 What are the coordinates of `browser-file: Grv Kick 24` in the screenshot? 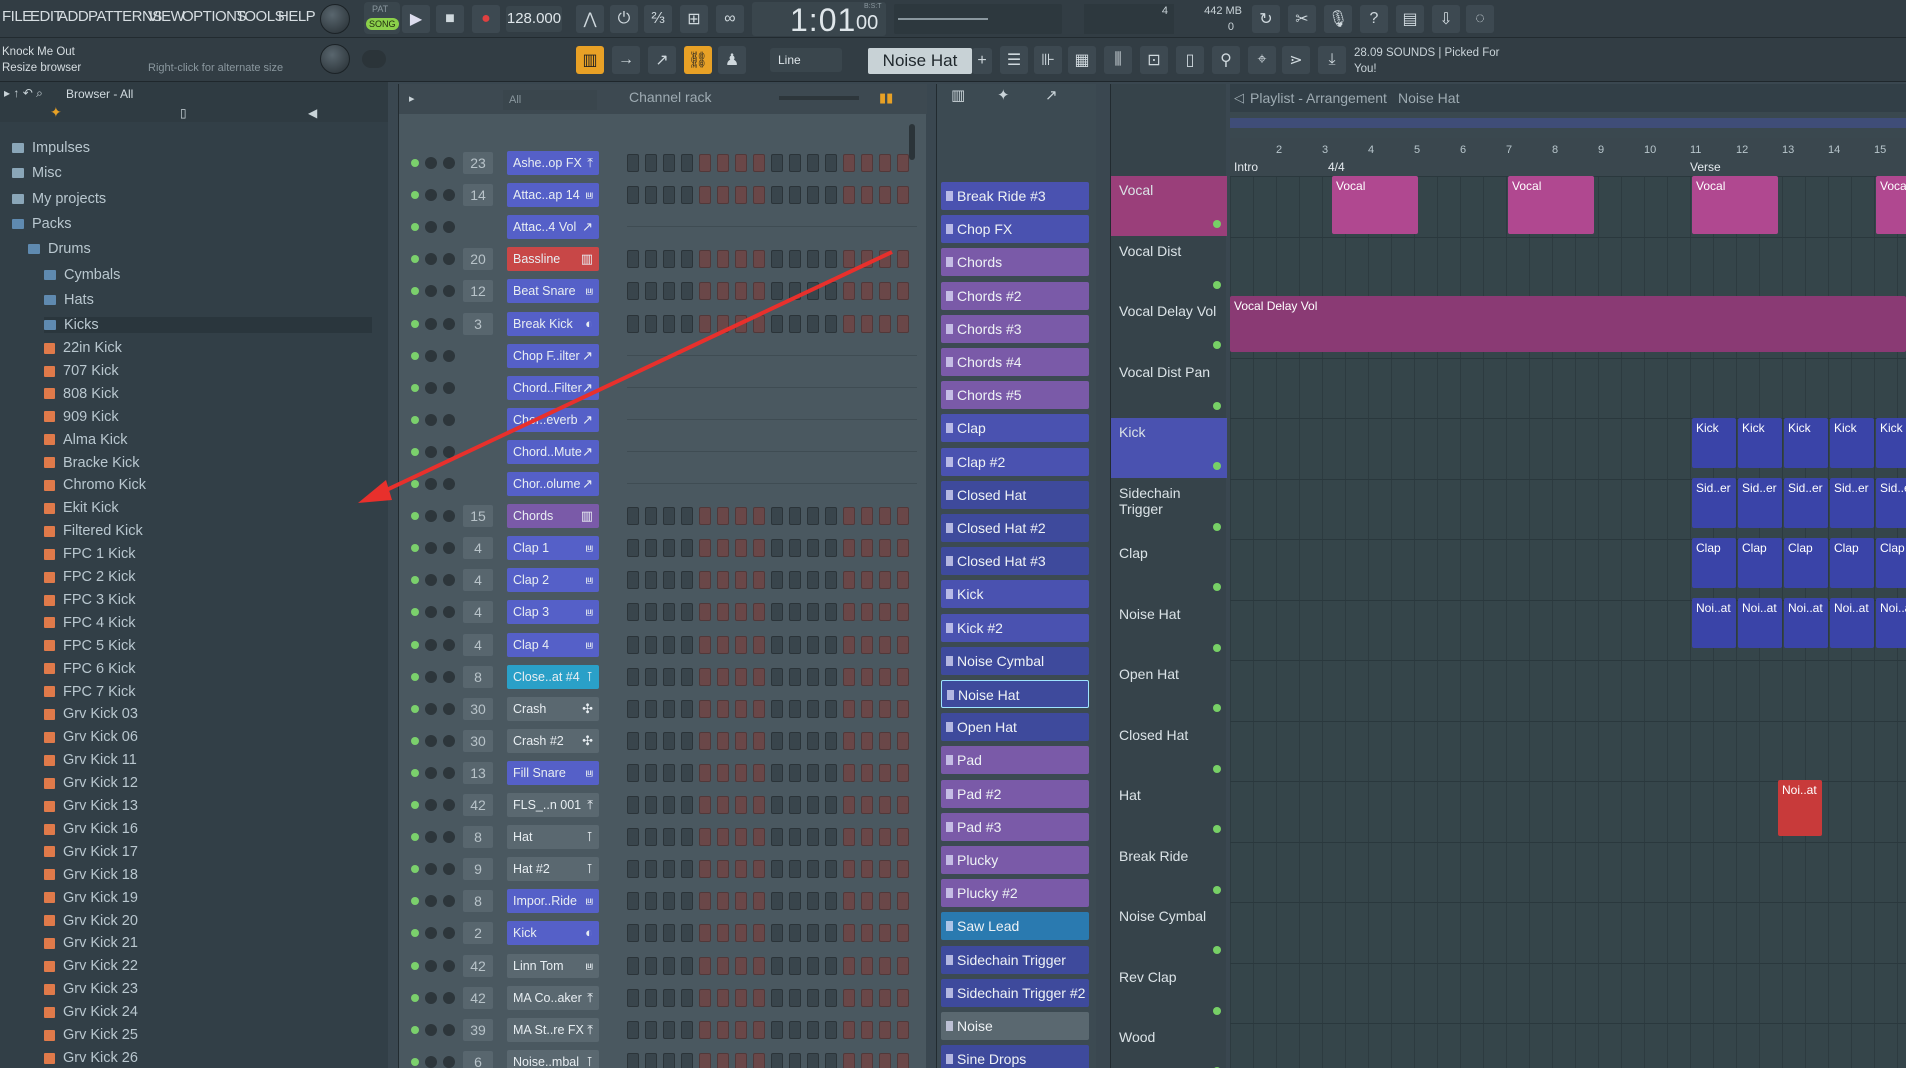 It's located at (91, 1012).